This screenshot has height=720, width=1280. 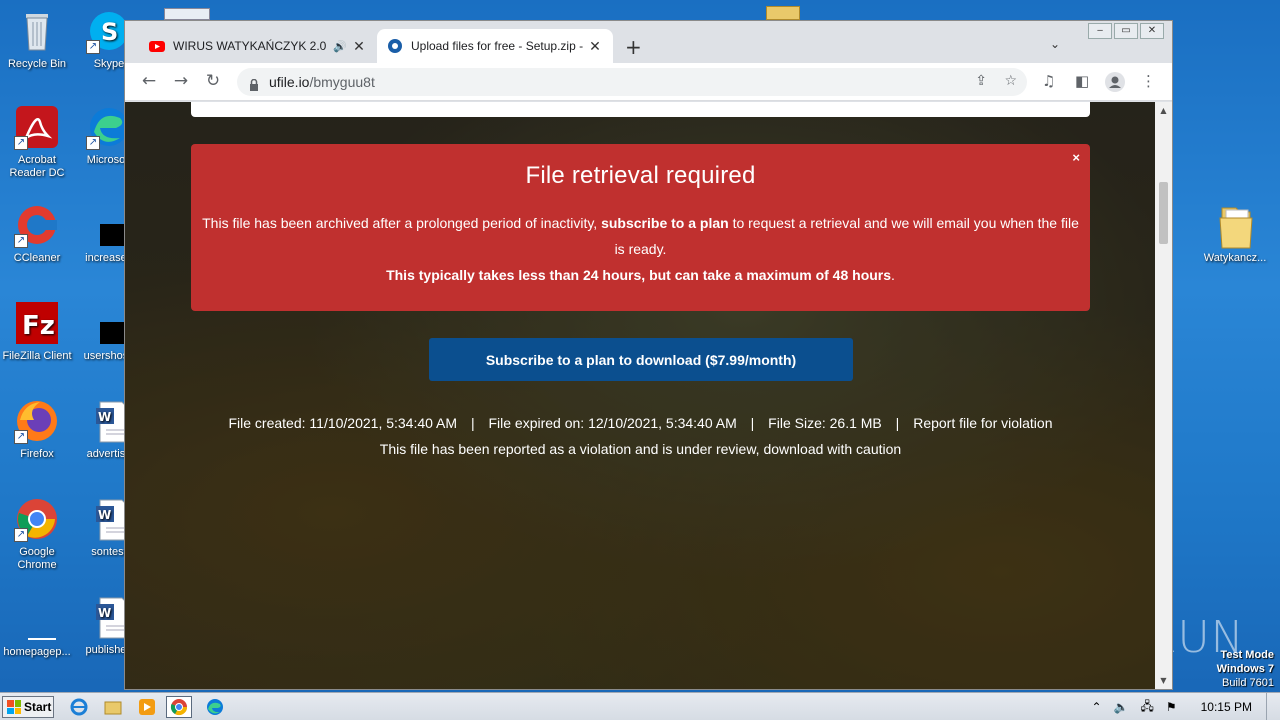 What do you see at coordinates (1048, 81) in the screenshot?
I see `media-control-icon: ♫` at bounding box center [1048, 81].